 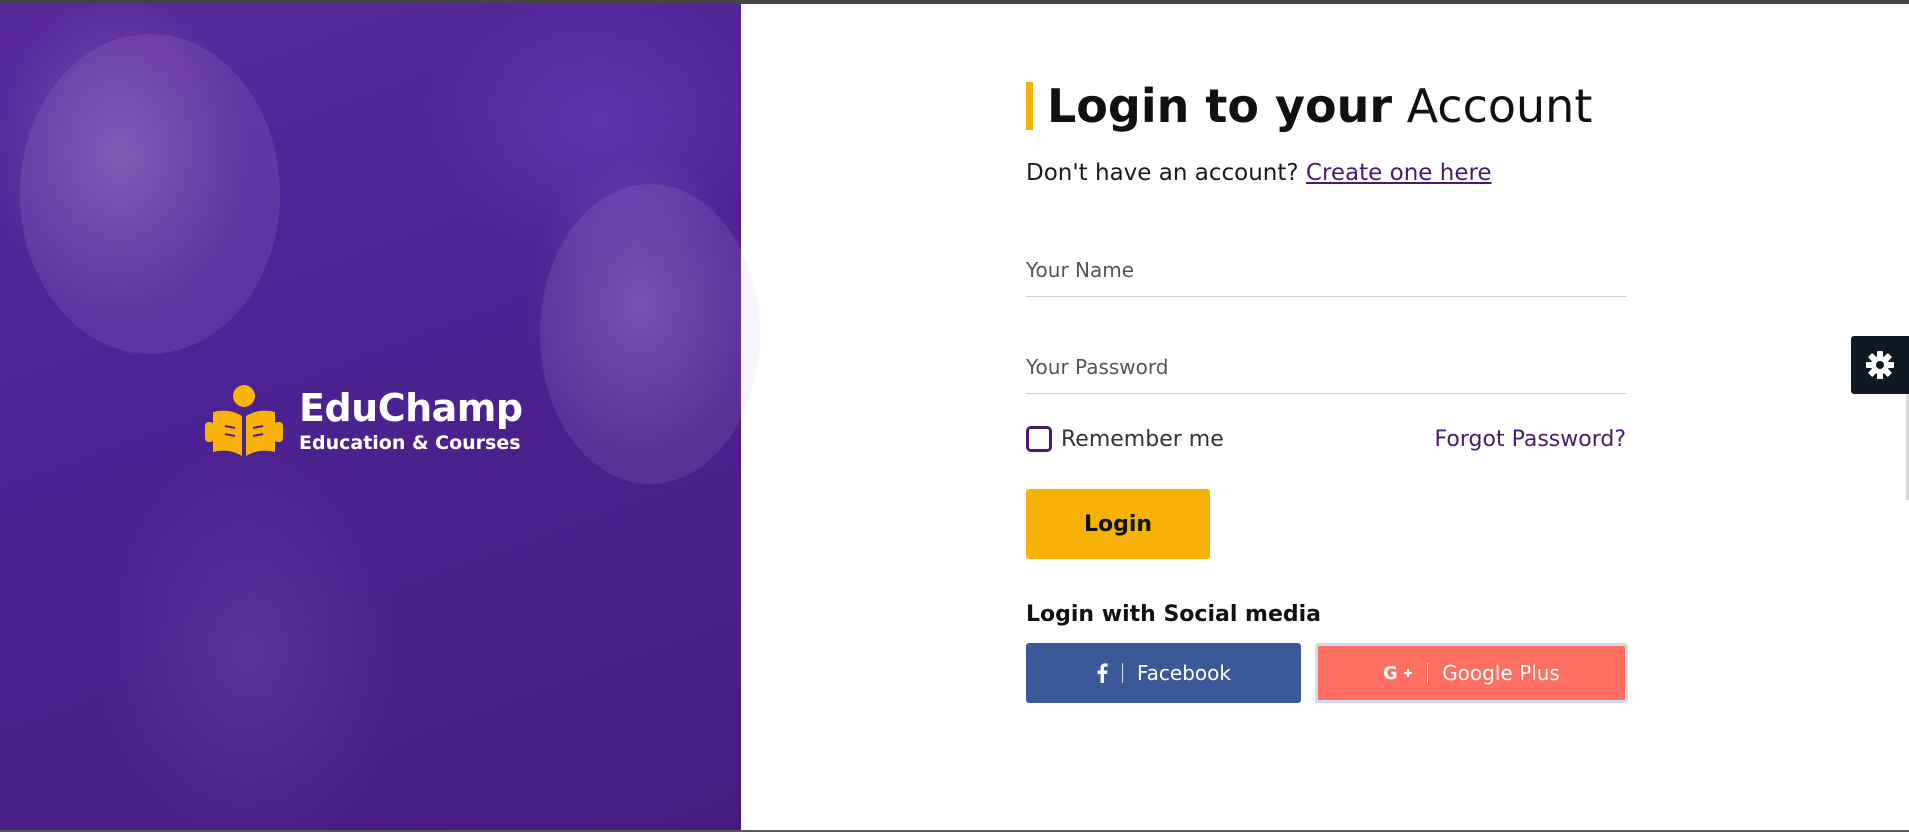 What do you see at coordinates (1219, 106) in the screenshot?
I see `heading-bold: Login to your` at bounding box center [1219, 106].